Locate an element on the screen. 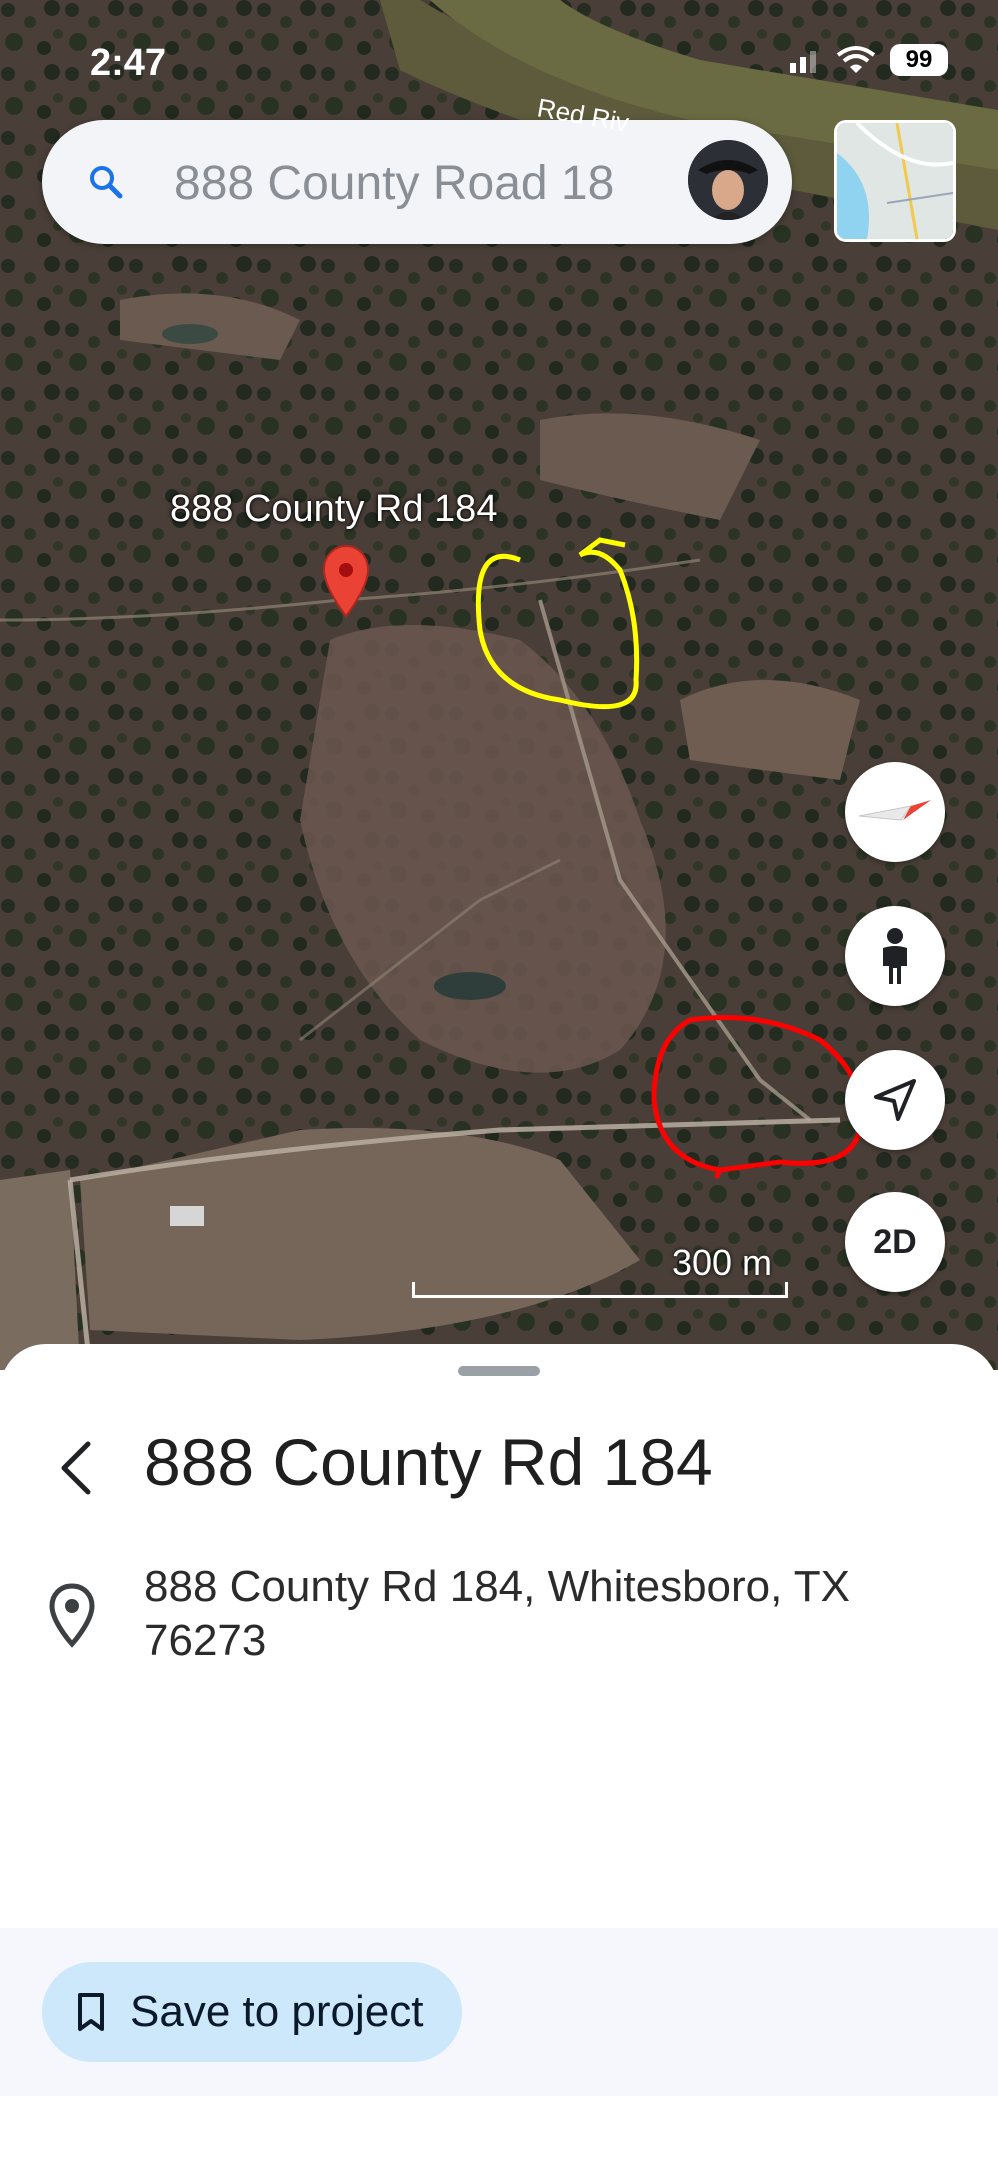  scale-label: 300 m is located at coordinates (721, 1262).